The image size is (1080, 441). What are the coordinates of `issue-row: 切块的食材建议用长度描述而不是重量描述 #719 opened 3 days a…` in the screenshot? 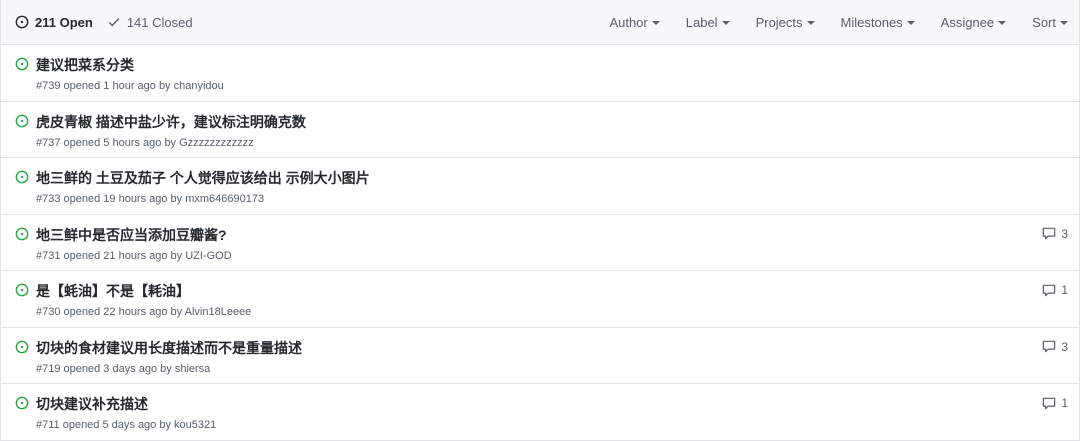 It's located at (540, 356).